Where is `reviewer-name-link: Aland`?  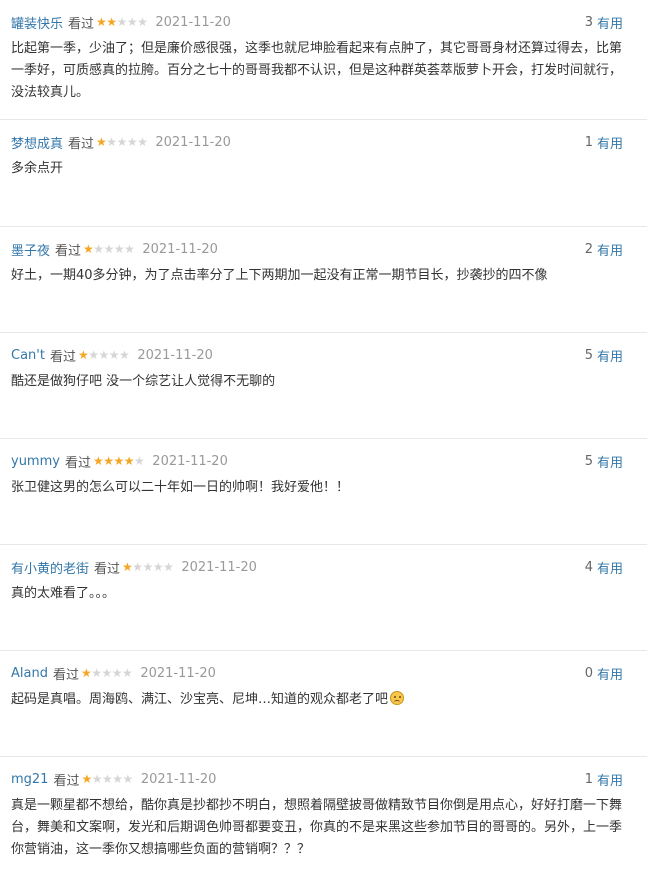
reviewer-name-link: Aland is located at coordinates (29, 673).